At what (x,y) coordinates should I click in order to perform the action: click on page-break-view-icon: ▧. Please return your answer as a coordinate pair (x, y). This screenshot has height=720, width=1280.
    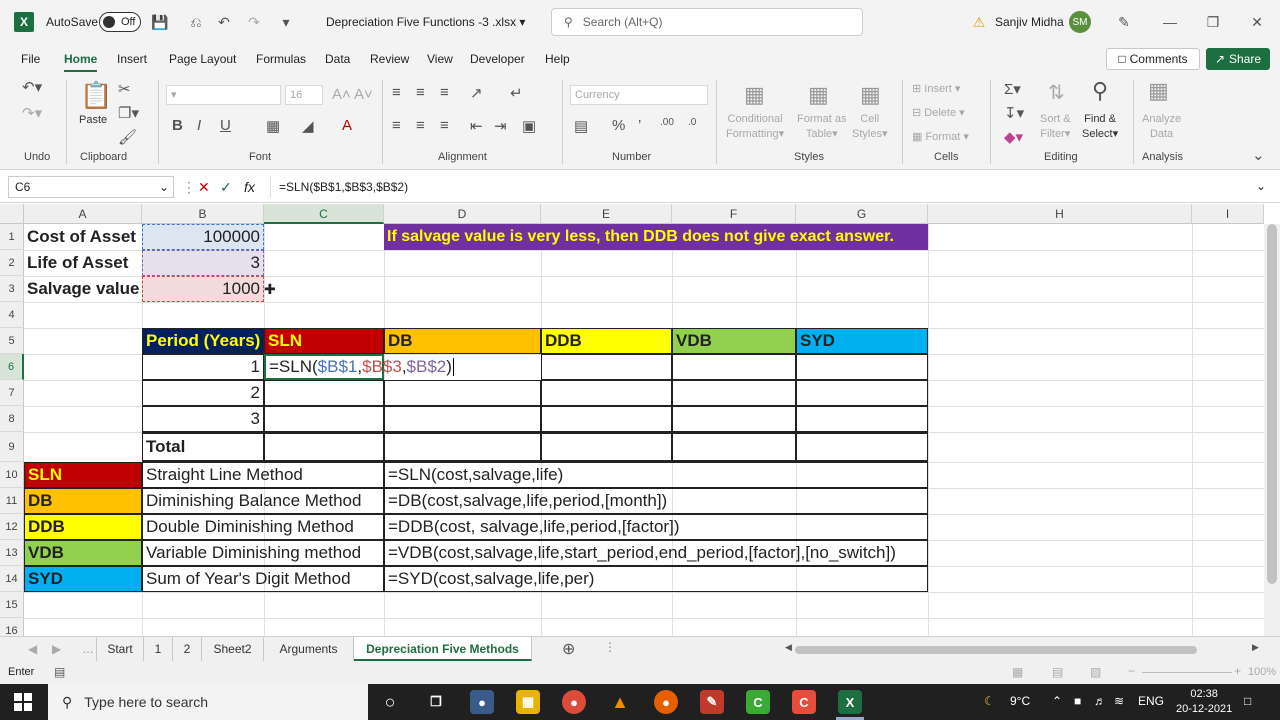
    Looking at the image, I should click on (1095, 672).